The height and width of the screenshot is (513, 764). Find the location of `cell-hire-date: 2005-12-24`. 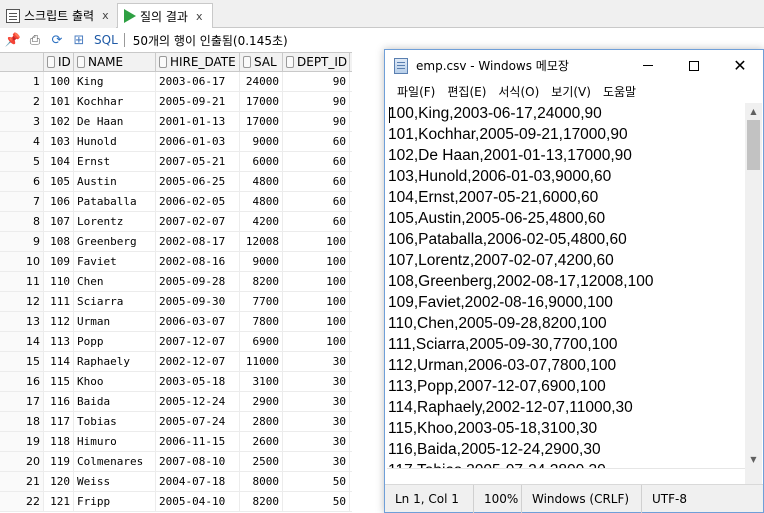

cell-hire-date: 2005-12-24 is located at coordinates (198, 401).